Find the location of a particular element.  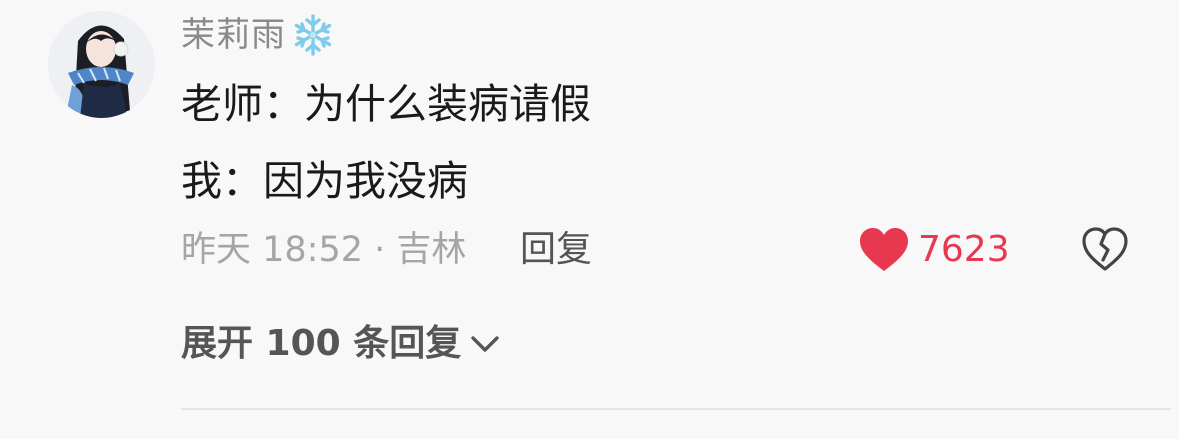

reply-button: 回复 is located at coordinates (556, 250).